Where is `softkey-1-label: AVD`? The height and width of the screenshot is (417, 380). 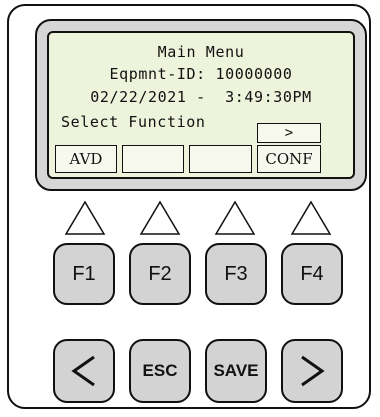 softkey-1-label: AVD is located at coordinates (86, 159).